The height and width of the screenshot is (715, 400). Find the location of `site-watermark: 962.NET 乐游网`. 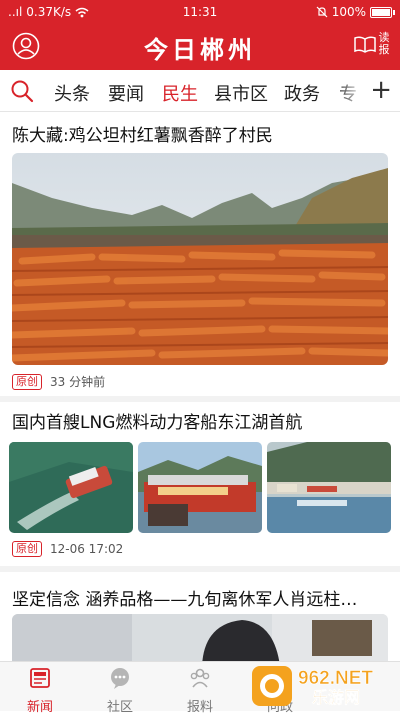

site-watermark: 962.NET 乐游网 is located at coordinates (313, 686).